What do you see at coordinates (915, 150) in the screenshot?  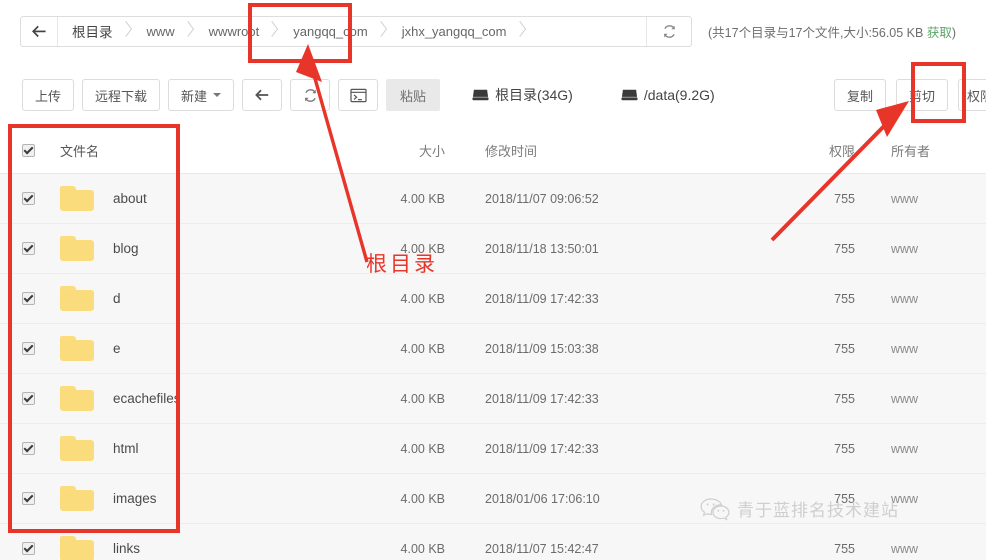 I see `header-owner: 所有者` at bounding box center [915, 150].